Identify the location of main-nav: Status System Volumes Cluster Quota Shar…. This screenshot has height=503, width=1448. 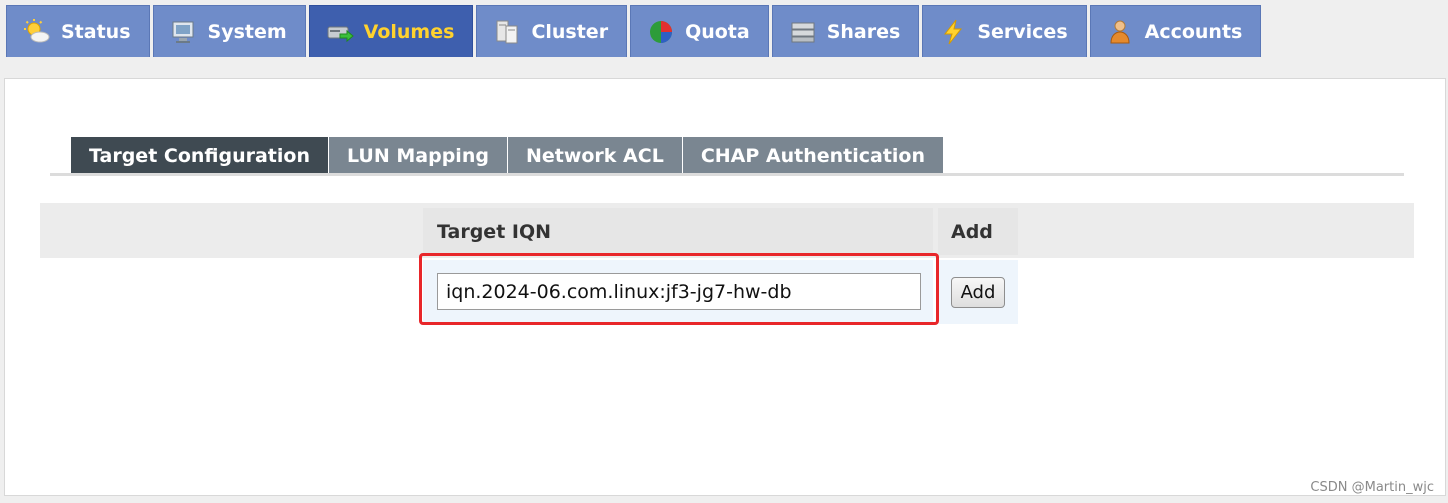
(634, 31).